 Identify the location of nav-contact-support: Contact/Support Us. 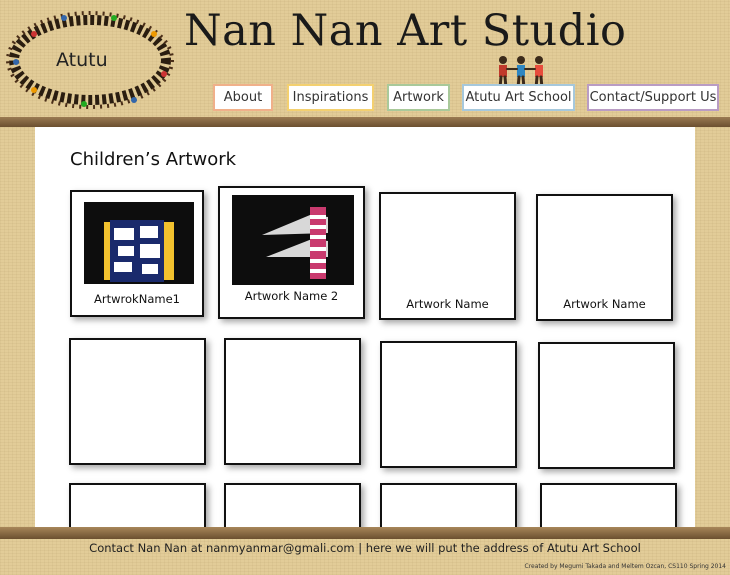
(653, 97).